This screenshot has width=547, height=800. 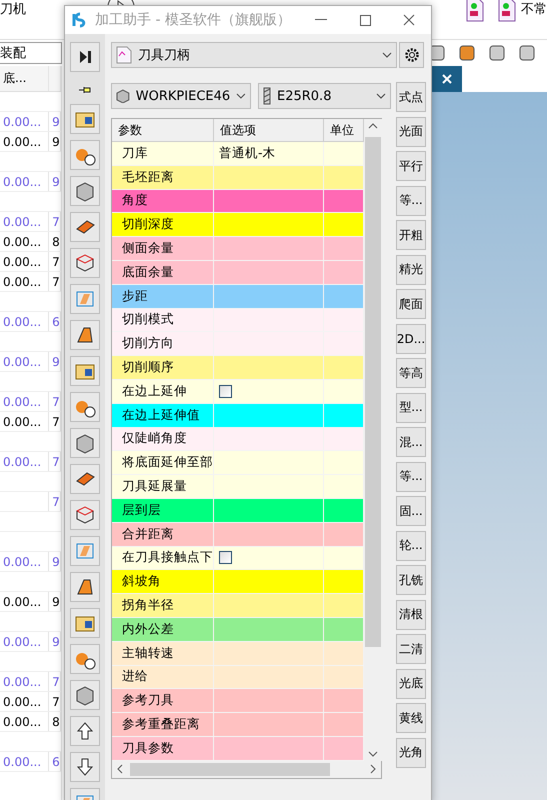 I want to click on parameter-row: 层到层, so click(x=238, y=510).